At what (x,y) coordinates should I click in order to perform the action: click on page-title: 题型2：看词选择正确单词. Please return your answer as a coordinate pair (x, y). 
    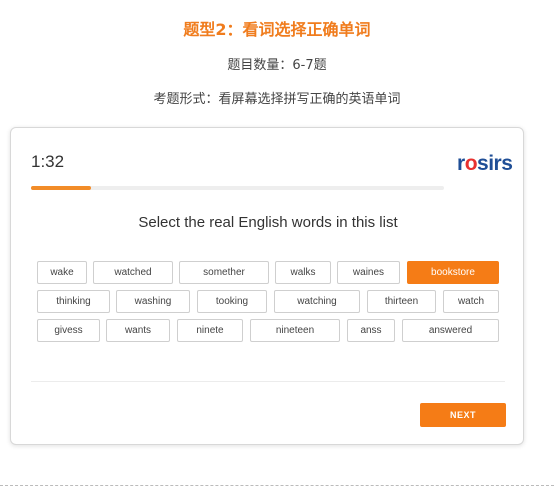
    Looking at the image, I should click on (277, 29).